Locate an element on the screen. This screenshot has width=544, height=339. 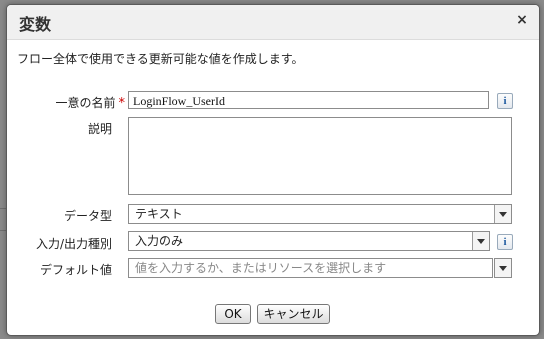
required-marker: * is located at coordinates (122, 103).